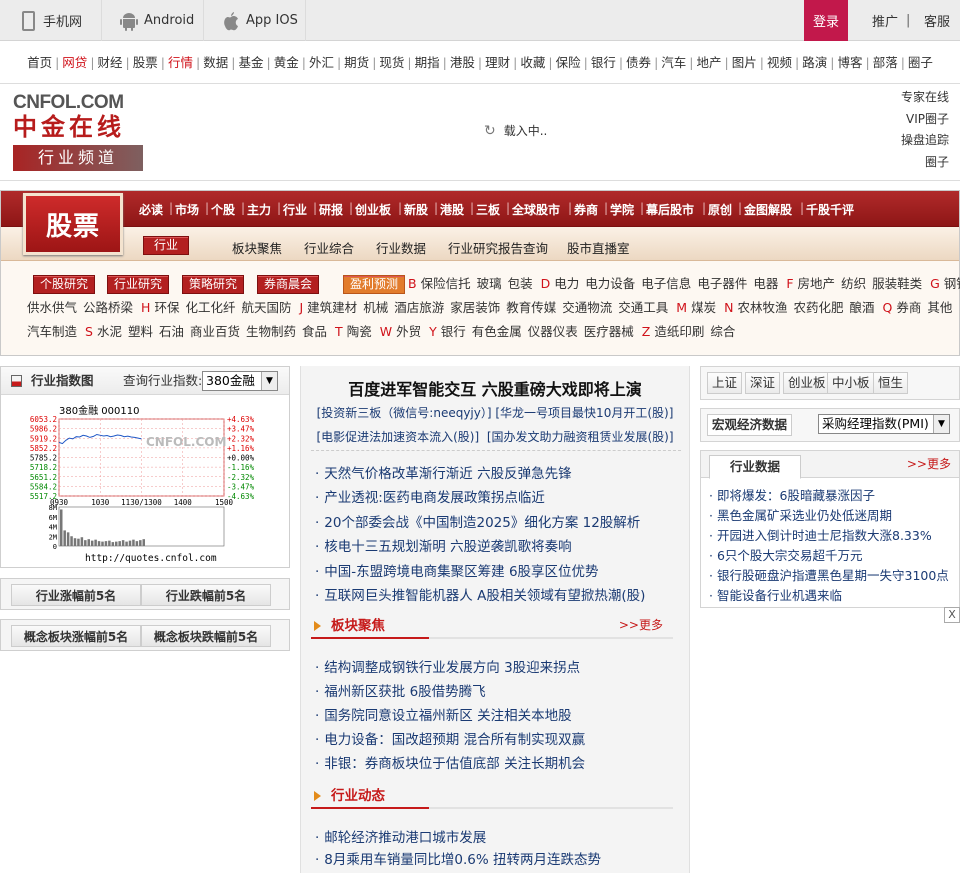  Describe the element at coordinates (609, 331) in the screenshot. I see `industry-link: 医疗器械` at that location.